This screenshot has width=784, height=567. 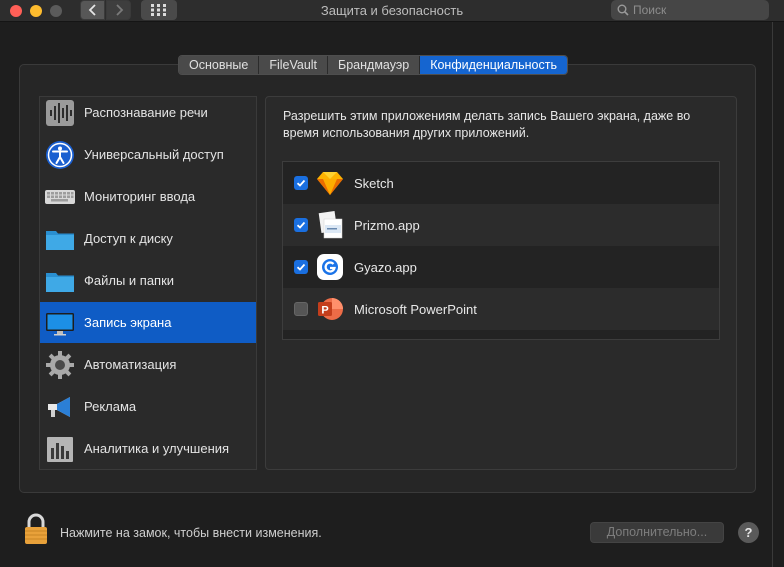 I want to click on megaphone-icon, so click(x=59, y=406).